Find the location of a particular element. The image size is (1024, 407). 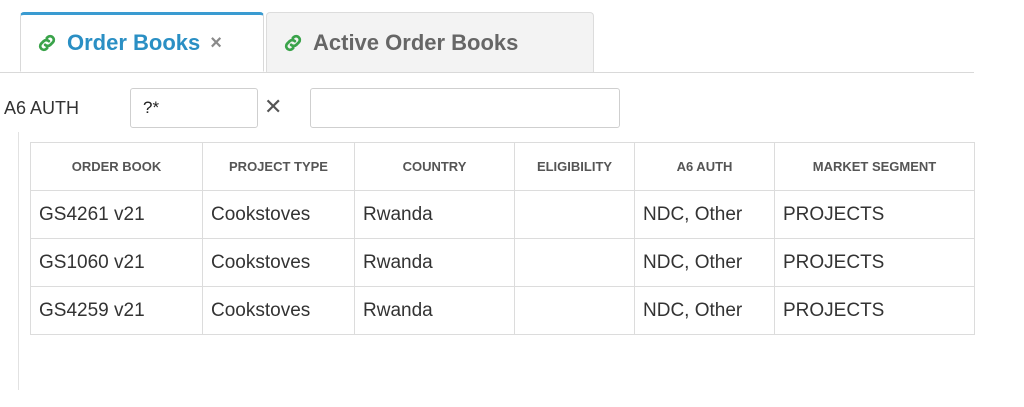

filter-row: A6 AUTH ✕ is located at coordinates (512, 108).